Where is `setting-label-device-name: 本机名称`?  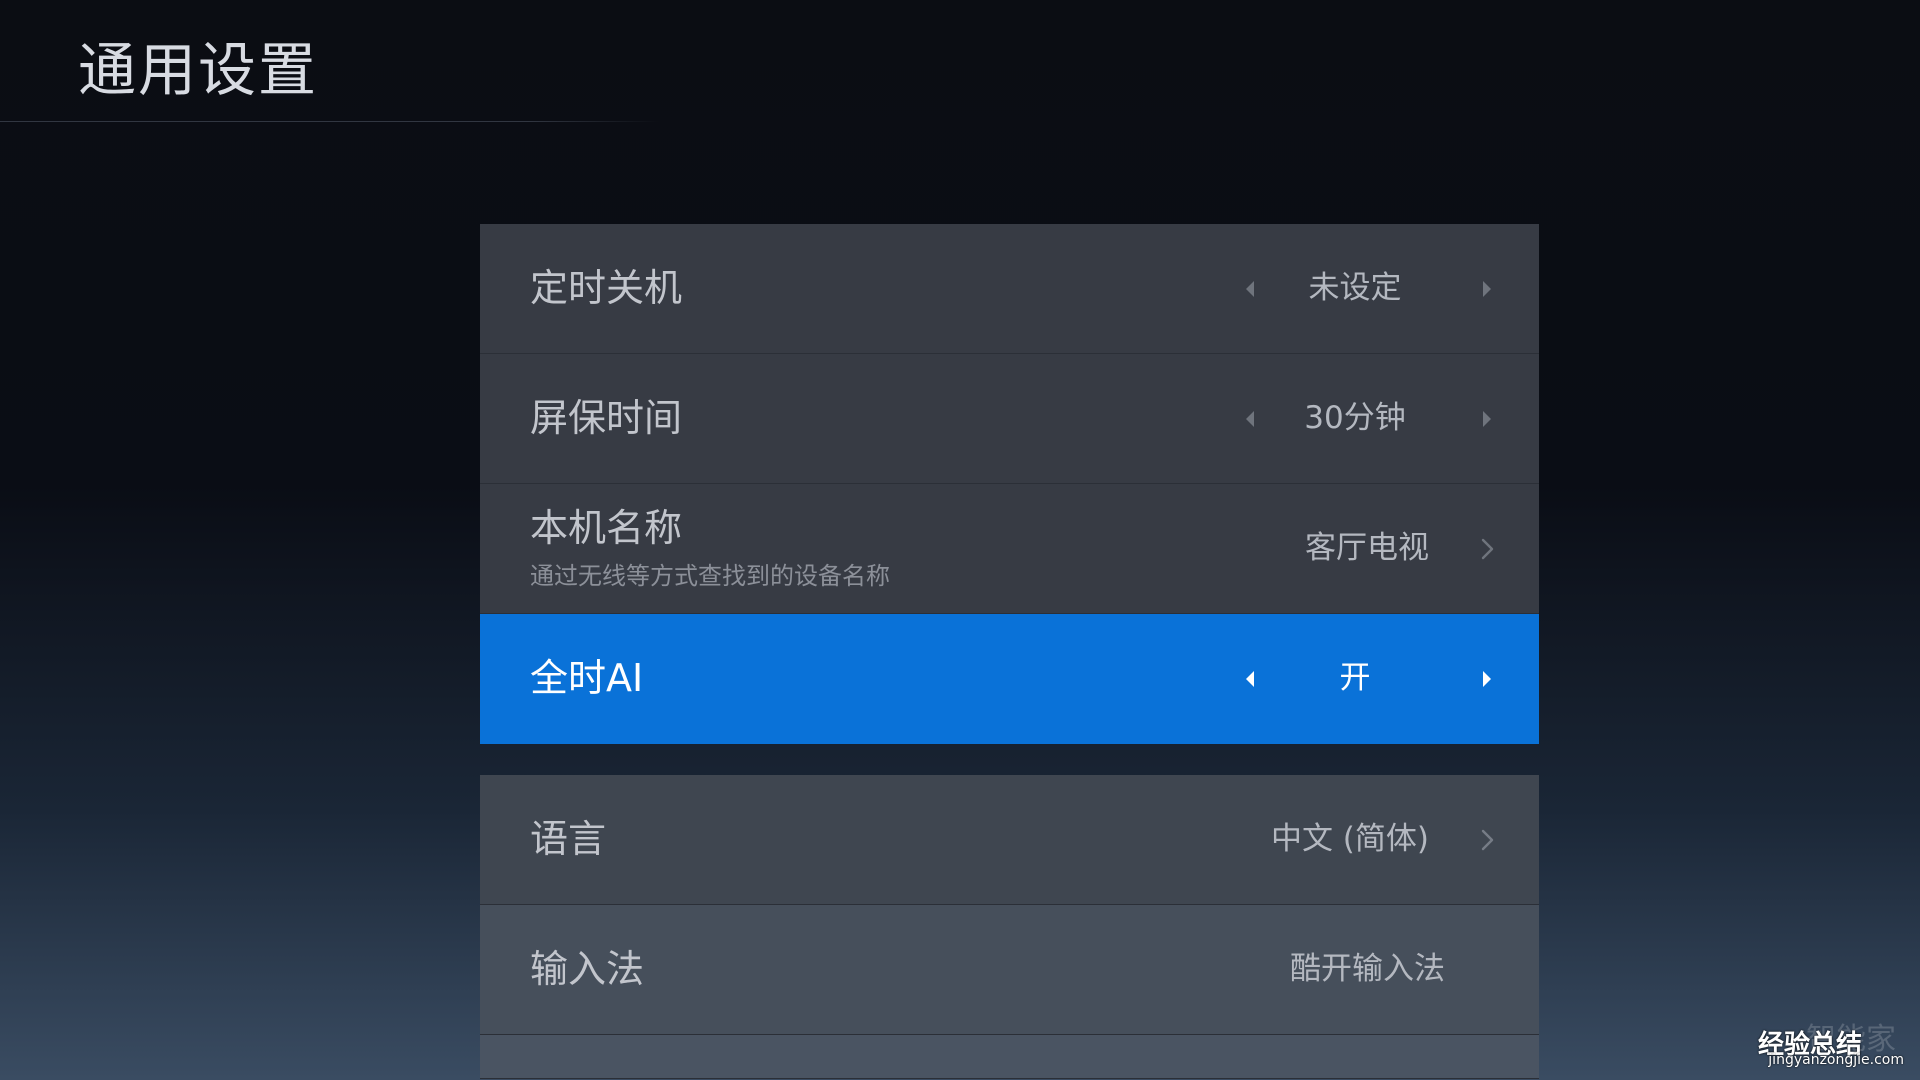 setting-label-device-name: 本机名称 is located at coordinates (606, 528).